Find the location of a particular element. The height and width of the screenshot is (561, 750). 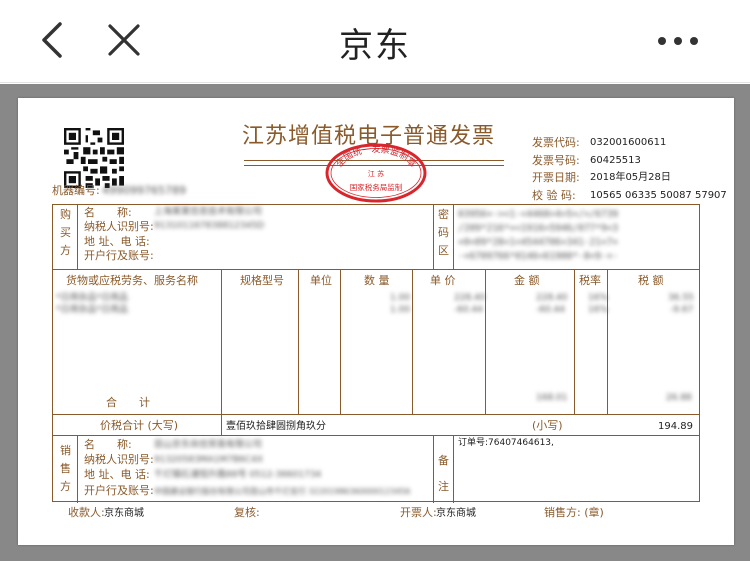

buyer-name-label: 名 称: is located at coordinates (108, 212).